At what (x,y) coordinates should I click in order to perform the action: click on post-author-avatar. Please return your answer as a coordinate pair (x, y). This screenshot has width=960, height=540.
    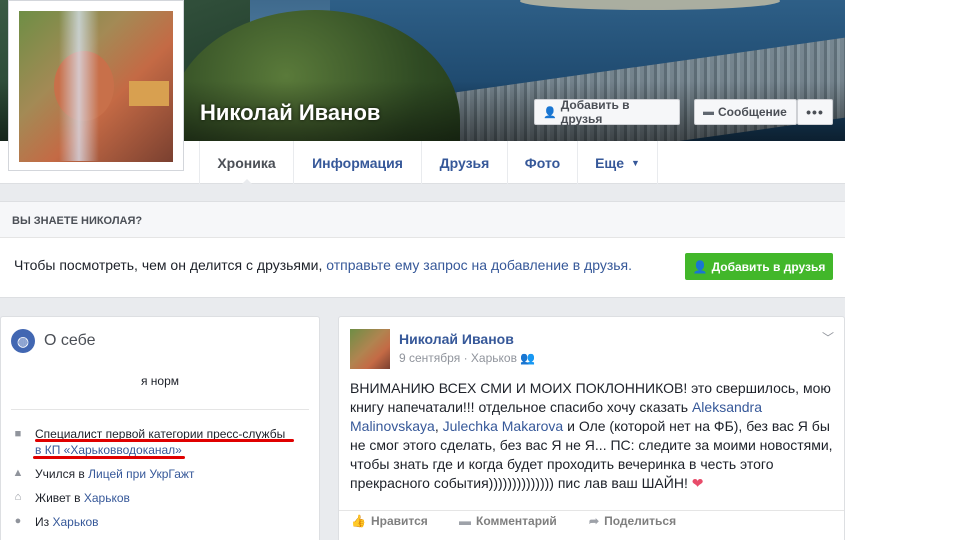
    Looking at the image, I should click on (370, 349).